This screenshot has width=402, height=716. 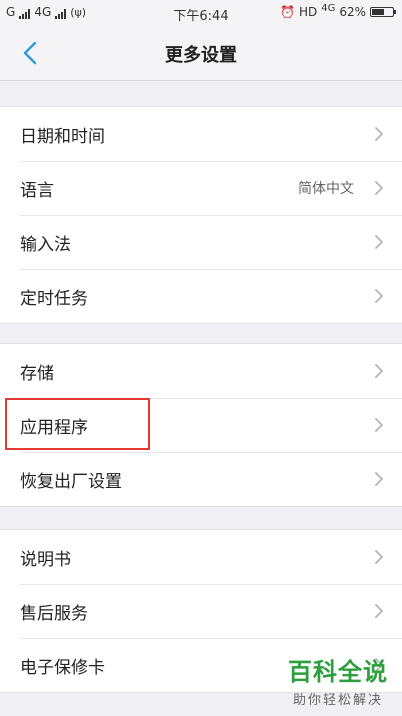 What do you see at coordinates (201, 611) in the screenshot?
I see `settings-row: 售后服务` at bounding box center [201, 611].